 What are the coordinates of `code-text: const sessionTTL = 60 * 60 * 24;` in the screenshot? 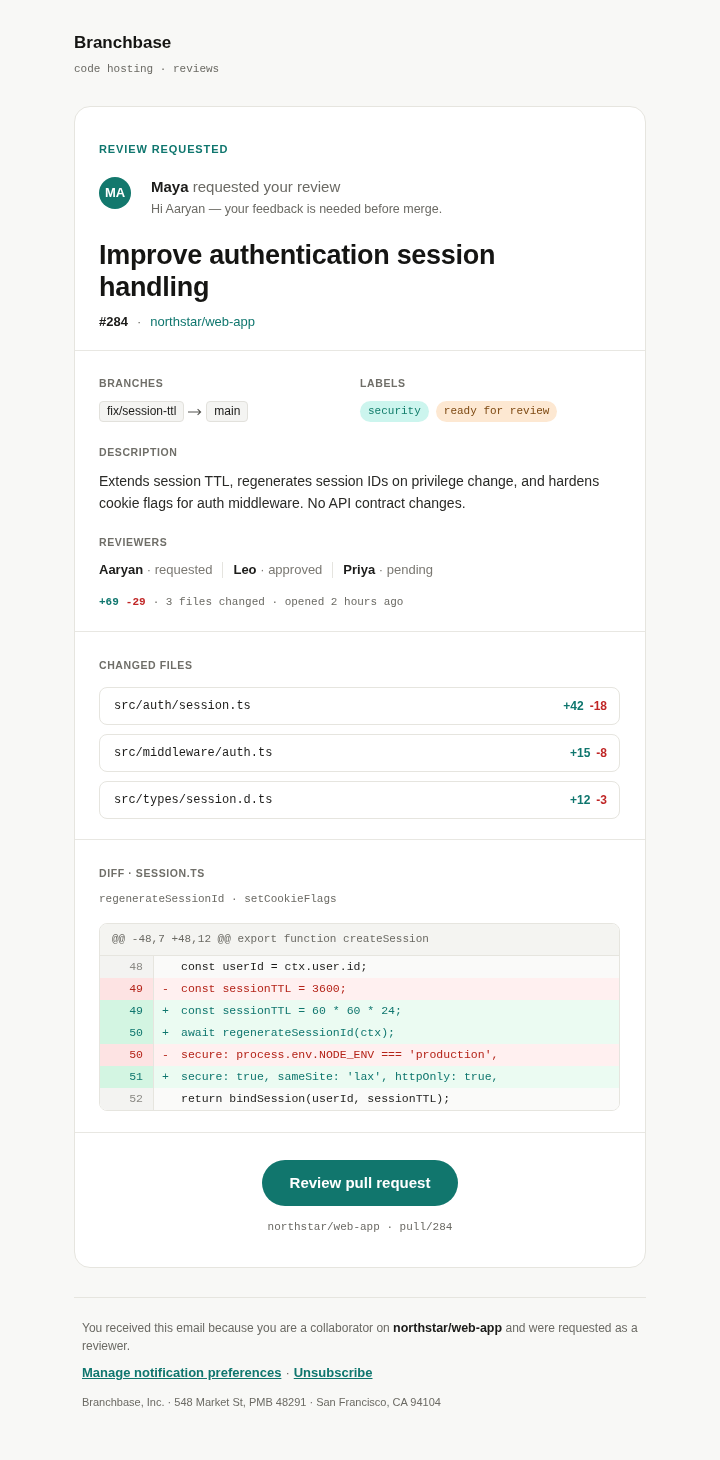 It's located at (292, 1011).